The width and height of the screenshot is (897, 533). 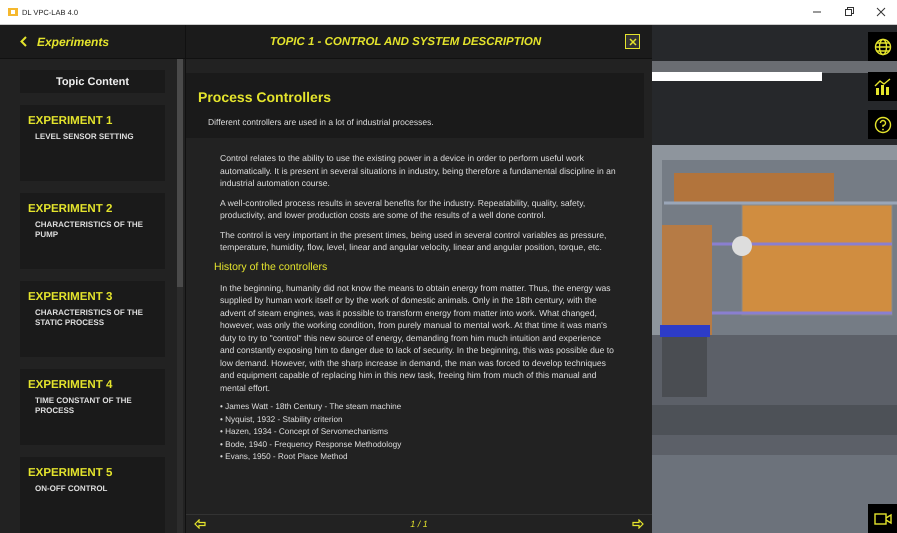 What do you see at coordinates (405, 42) in the screenshot?
I see `topic-title: TOPIC 1 - CONTROL AND SYSTEM DESCRIPTION` at bounding box center [405, 42].